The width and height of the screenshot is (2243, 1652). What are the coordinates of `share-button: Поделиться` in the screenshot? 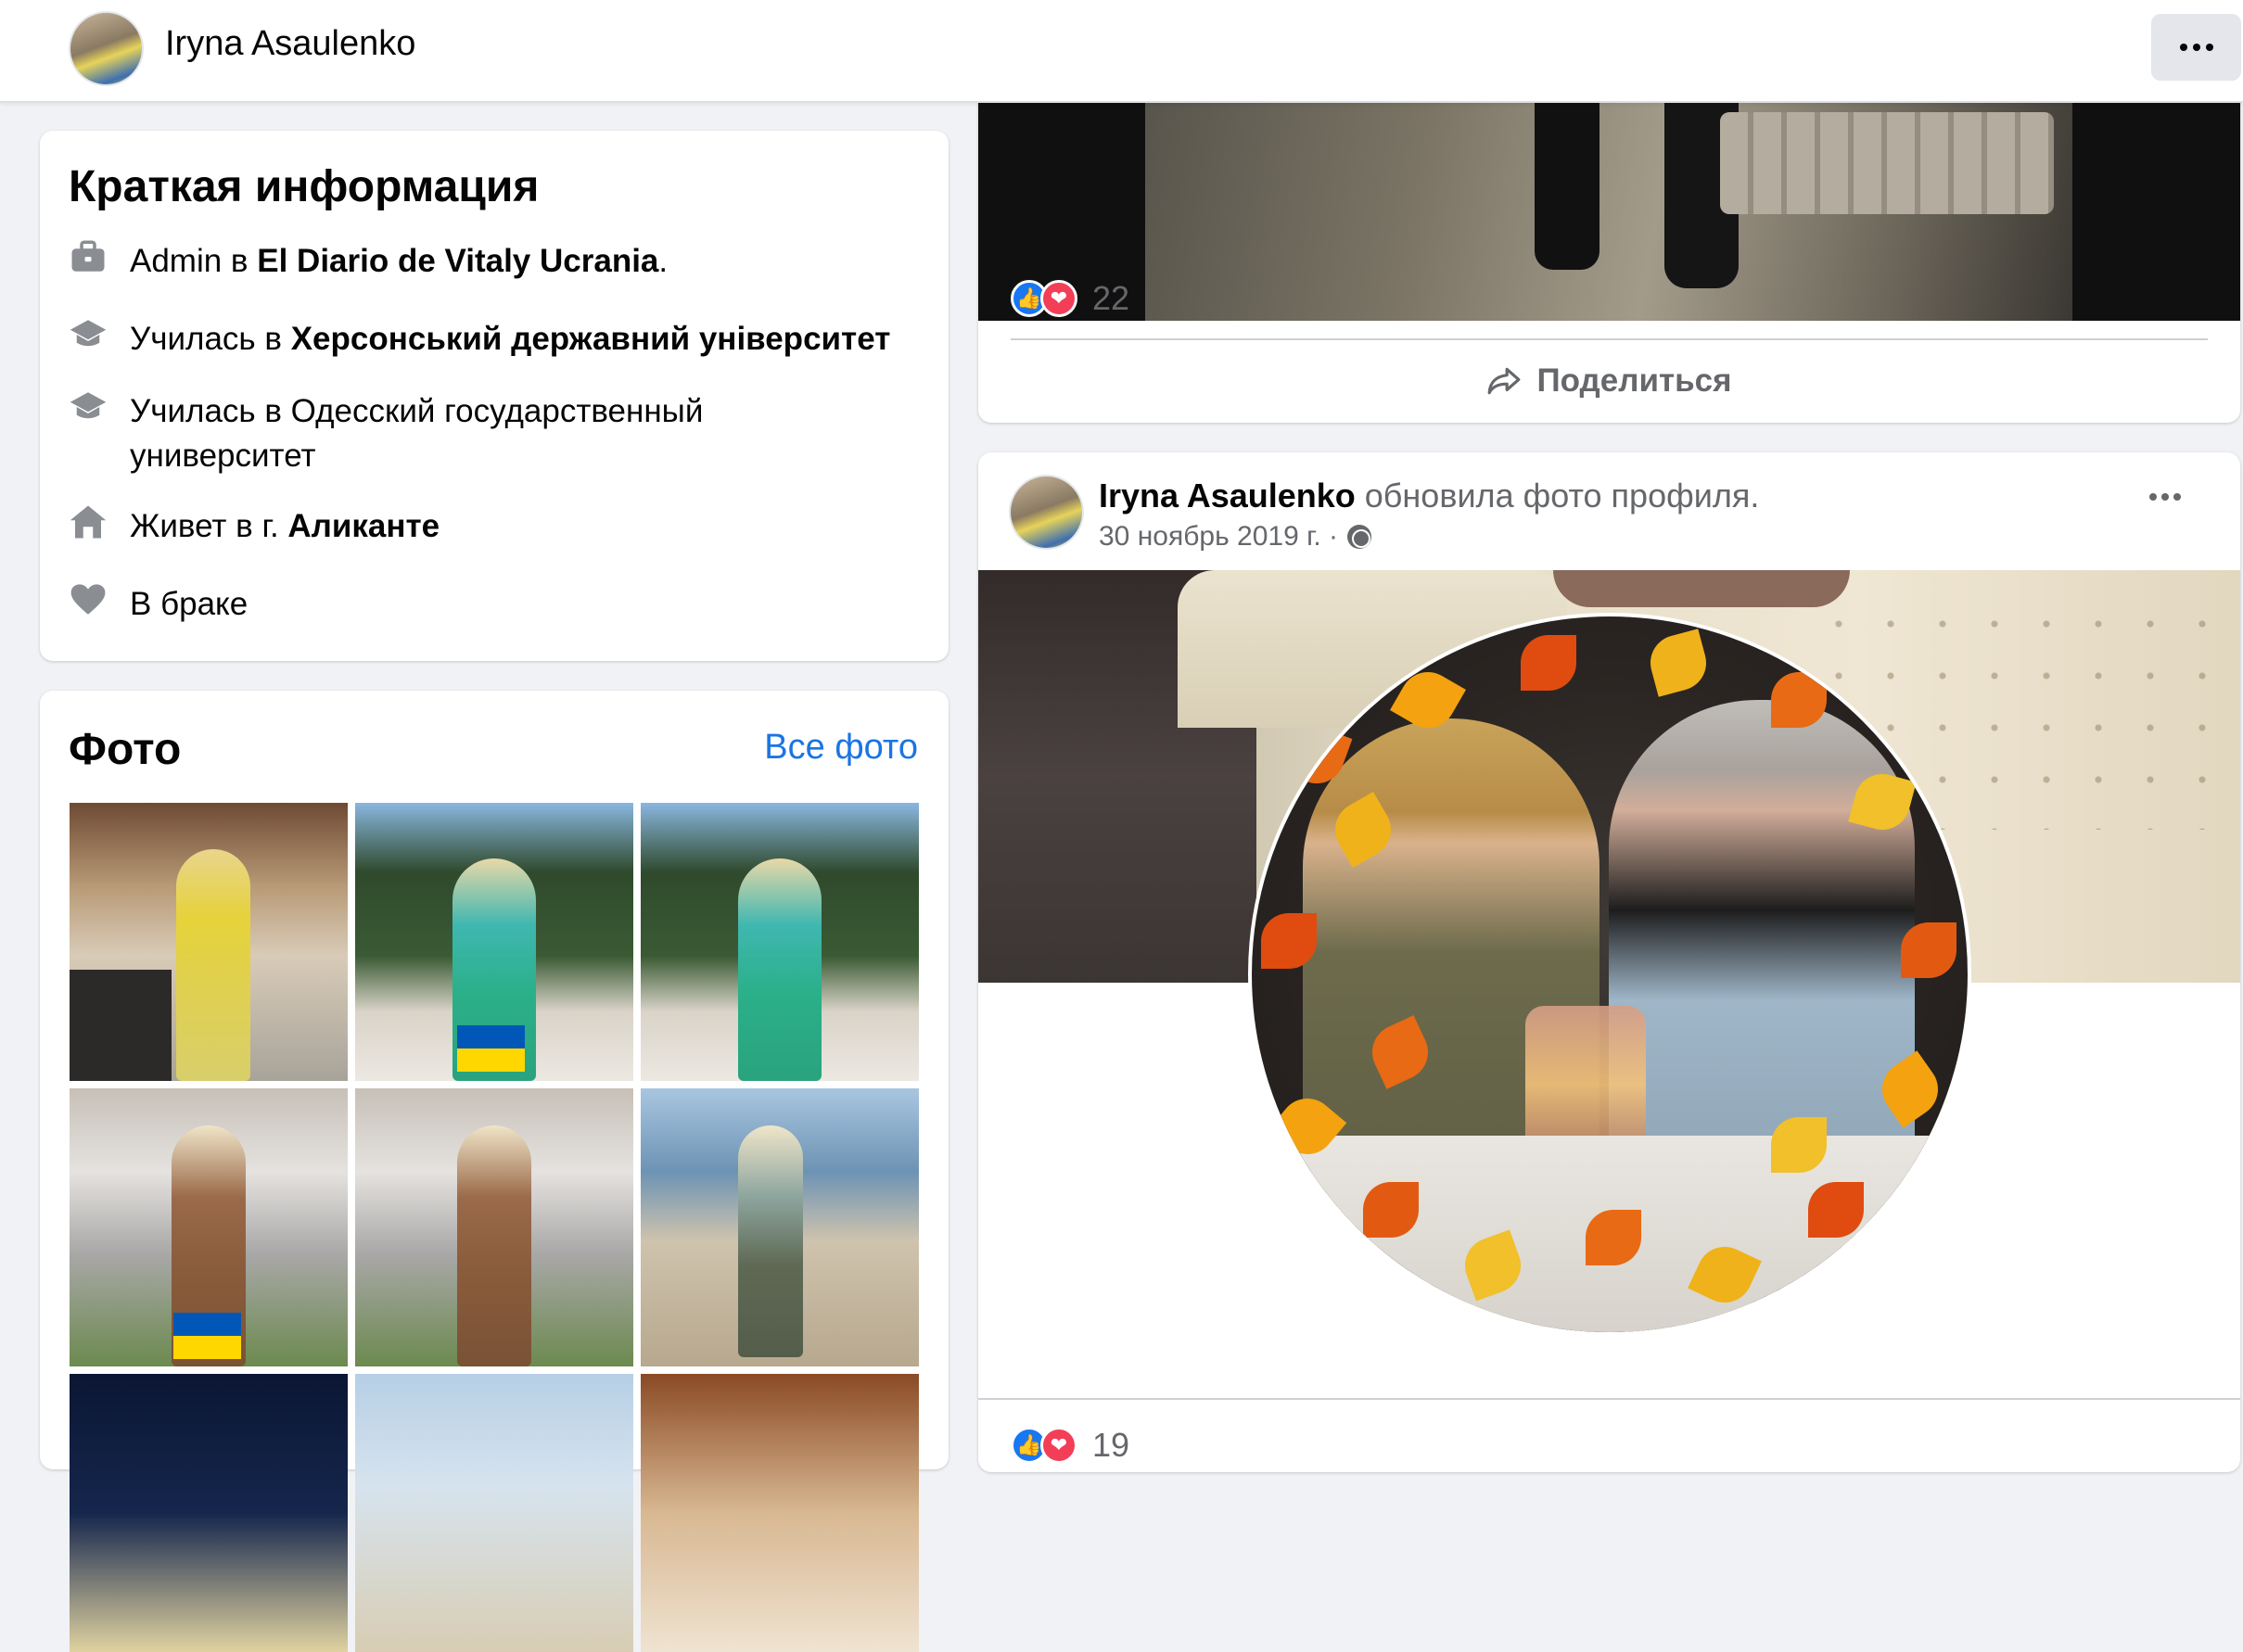 It's located at (1609, 381).